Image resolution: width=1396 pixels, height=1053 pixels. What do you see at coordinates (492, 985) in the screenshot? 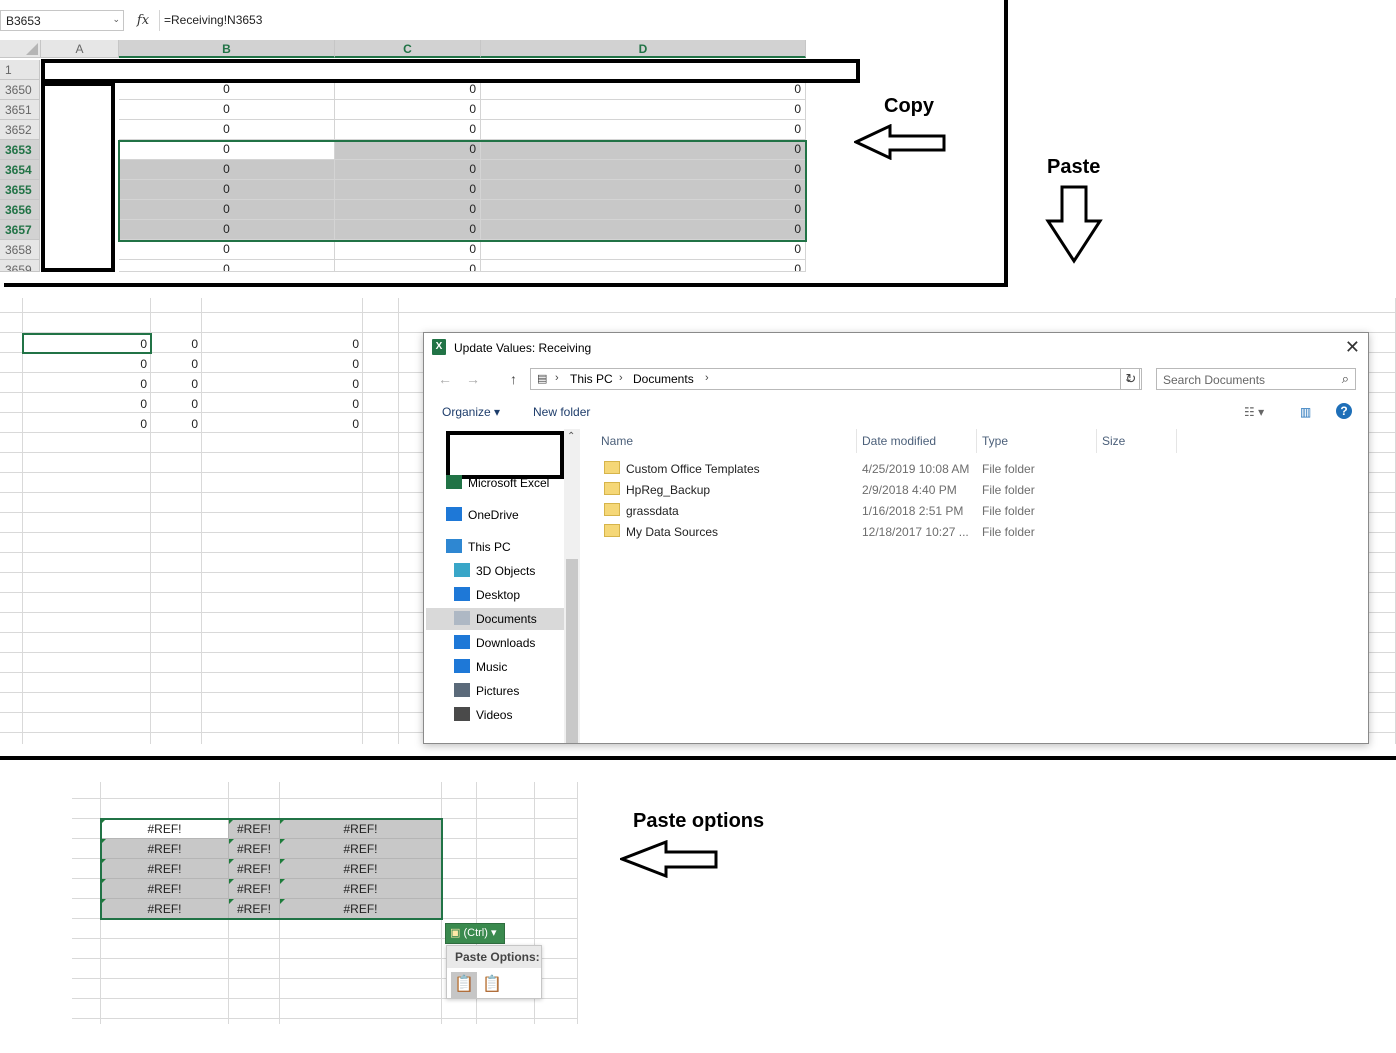
I see `paste-values-icon: 📋` at bounding box center [492, 985].